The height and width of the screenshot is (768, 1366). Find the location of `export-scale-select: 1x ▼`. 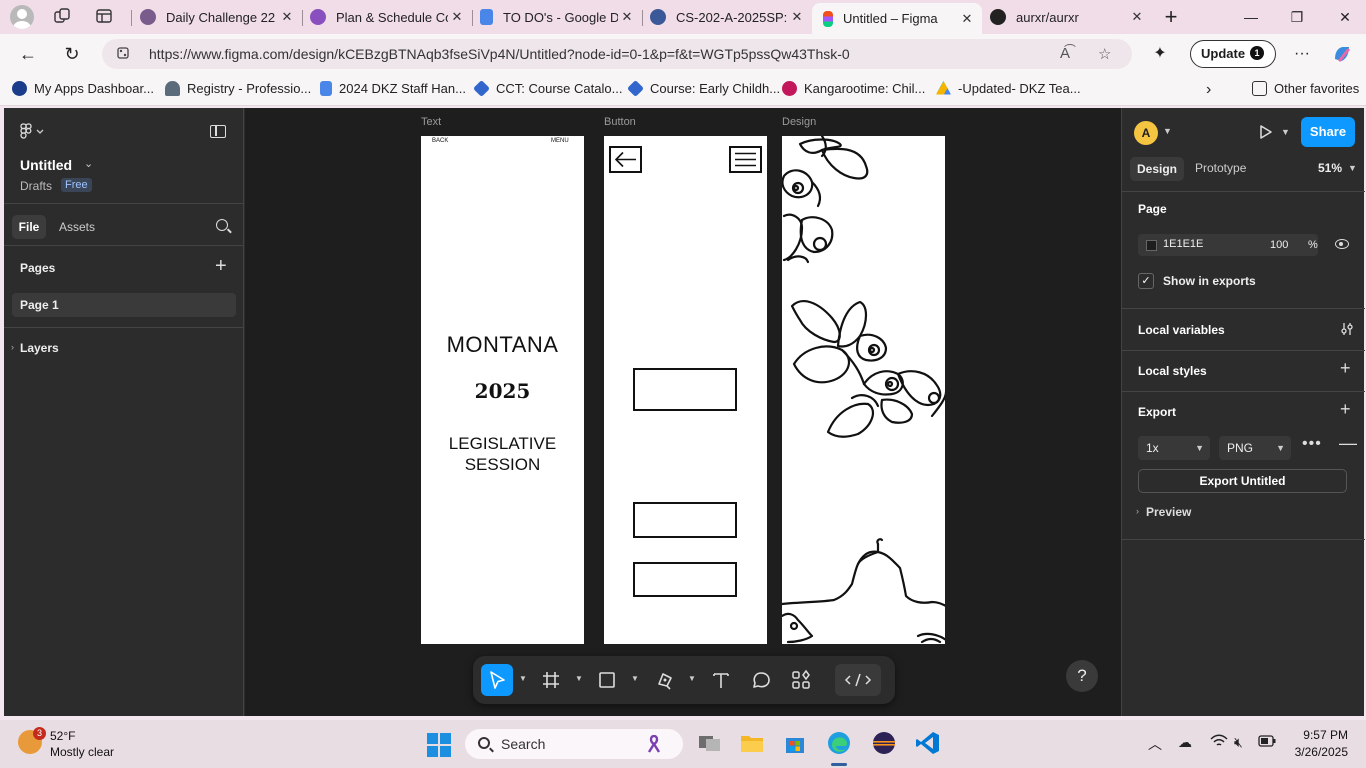

export-scale-select: 1x ▼ is located at coordinates (1174, 448).